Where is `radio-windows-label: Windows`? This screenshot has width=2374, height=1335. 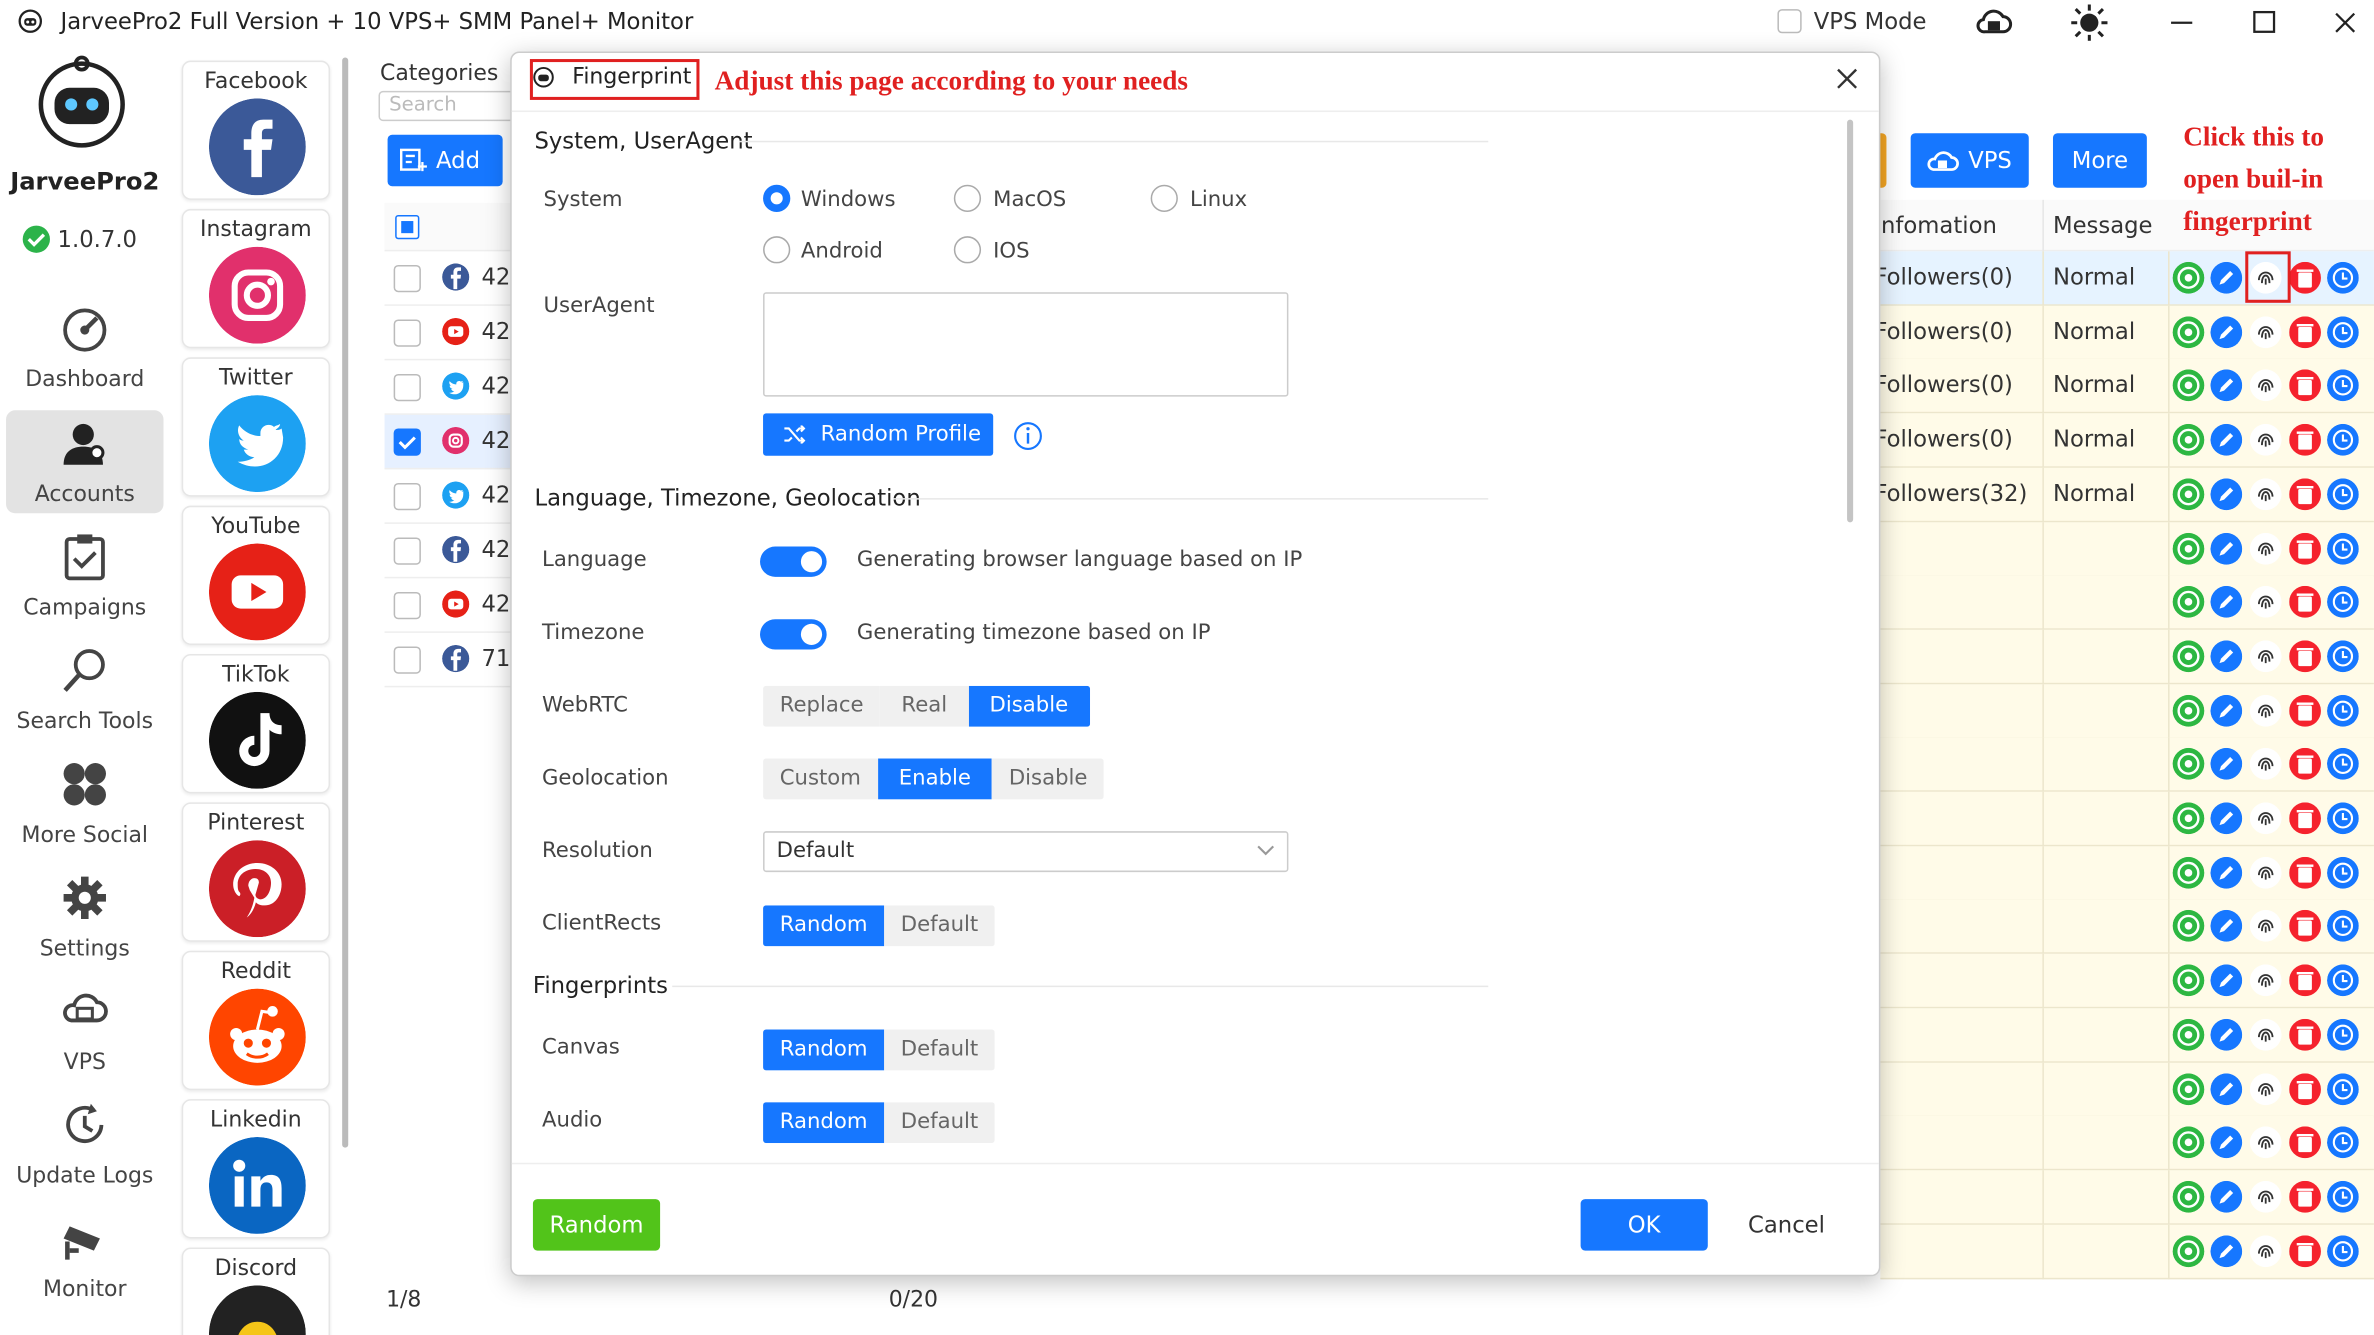
radio-windows-label: Windows is located at coordinates (848, 199).